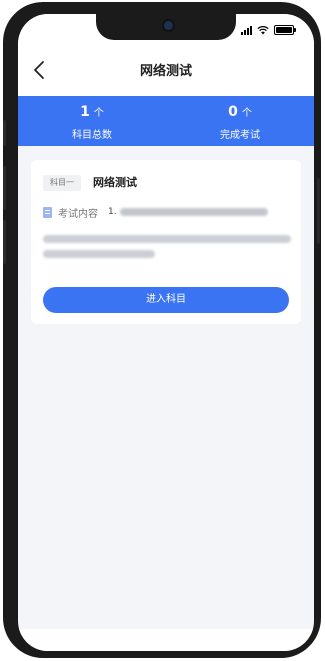  Describe the element at coordinates (4, 242) in the screenshot. I see `volume-down-button` at that location.